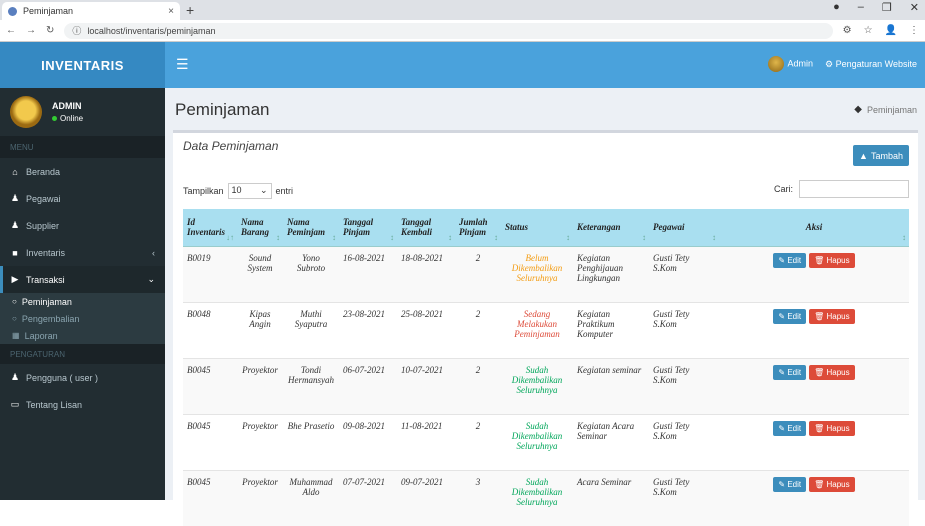 The width and height of the screenshot is (925, 526). I want to click on sidebar-item-tentang: ▭ Tentang Lisan, so click(82, 404).